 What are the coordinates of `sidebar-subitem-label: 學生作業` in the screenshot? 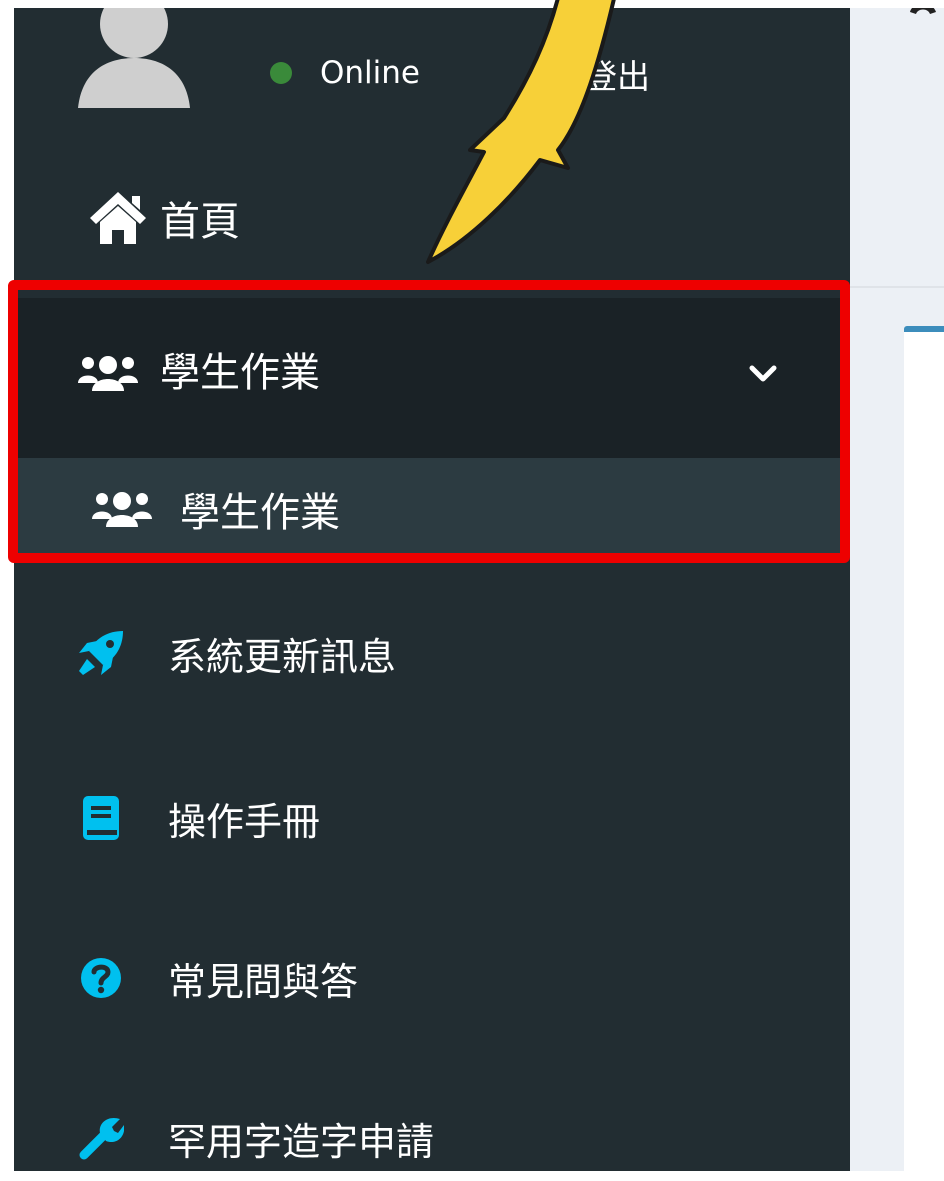 It's located at (260, 513).